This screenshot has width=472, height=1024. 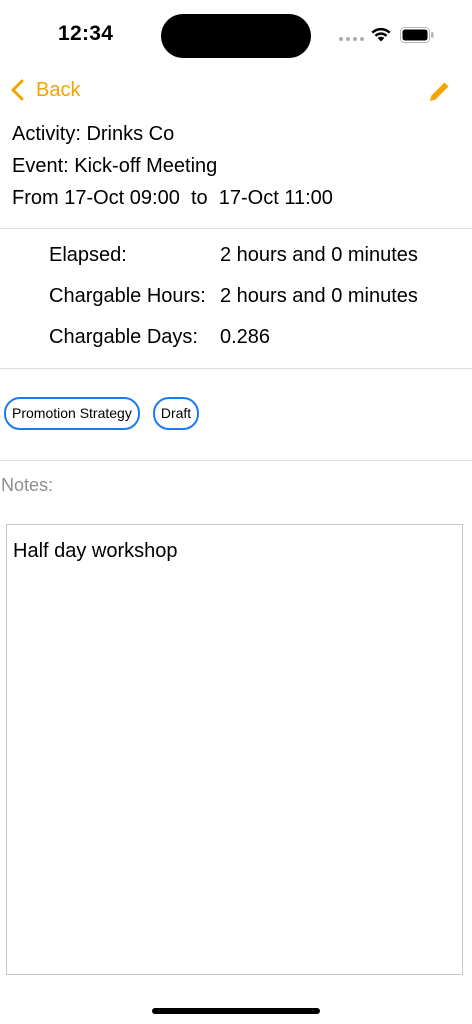 I want to click on home-indicator, so click(x=236, y=1011).